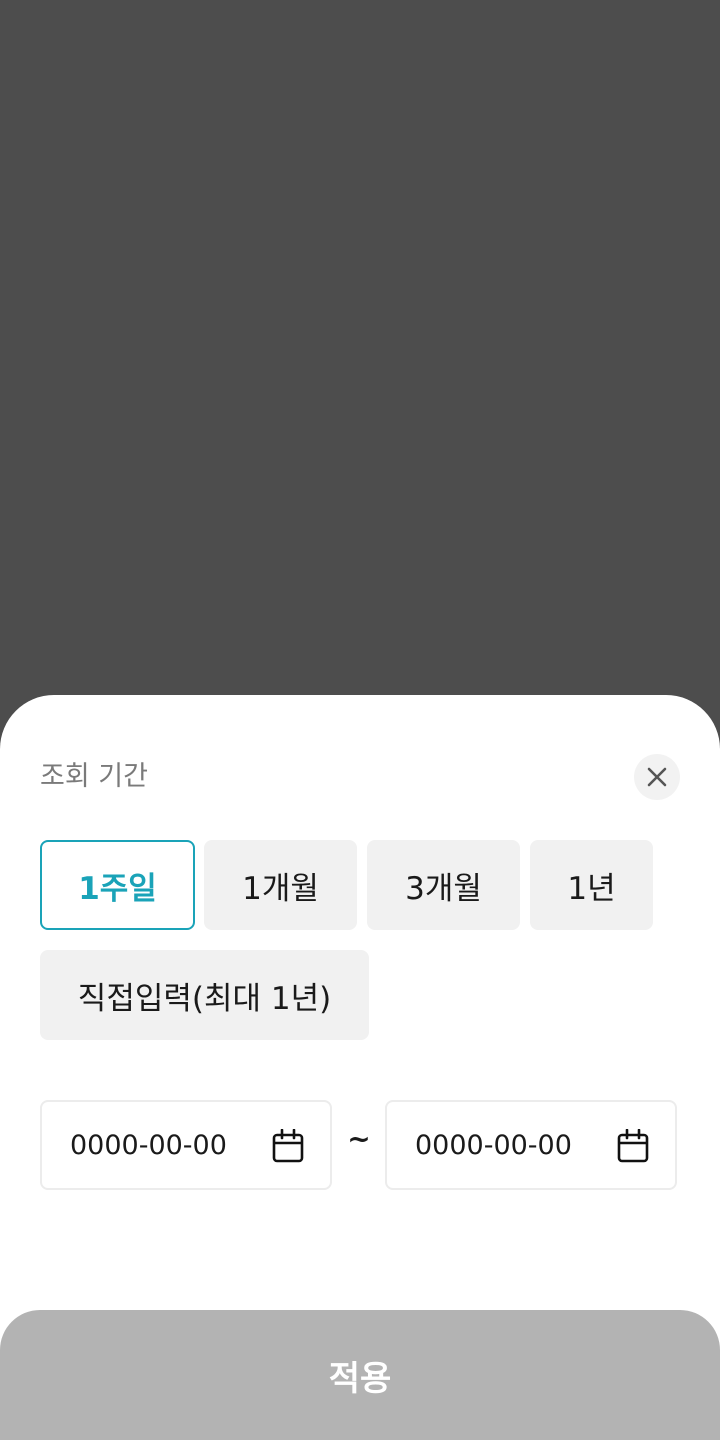  Describe the element at coordinates (493, 1145) in the screenshot. I see `end-date-text: 0000-00-00` at that location.